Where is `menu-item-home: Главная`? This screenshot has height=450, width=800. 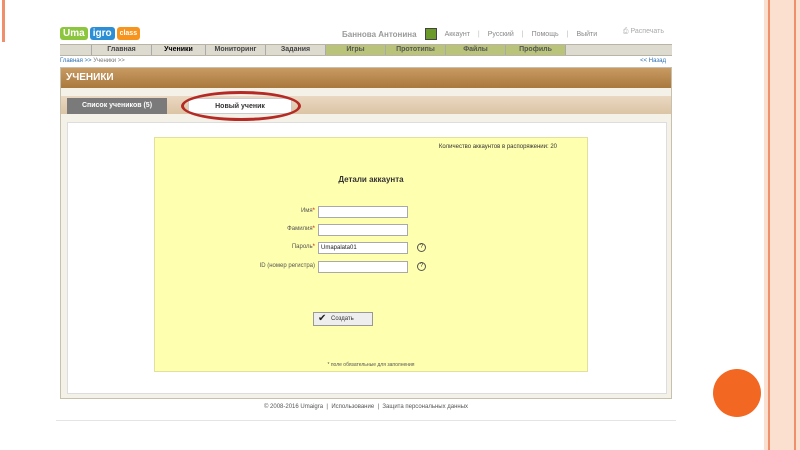
menu-item-home: Главная is located at coordinates (122, 50).